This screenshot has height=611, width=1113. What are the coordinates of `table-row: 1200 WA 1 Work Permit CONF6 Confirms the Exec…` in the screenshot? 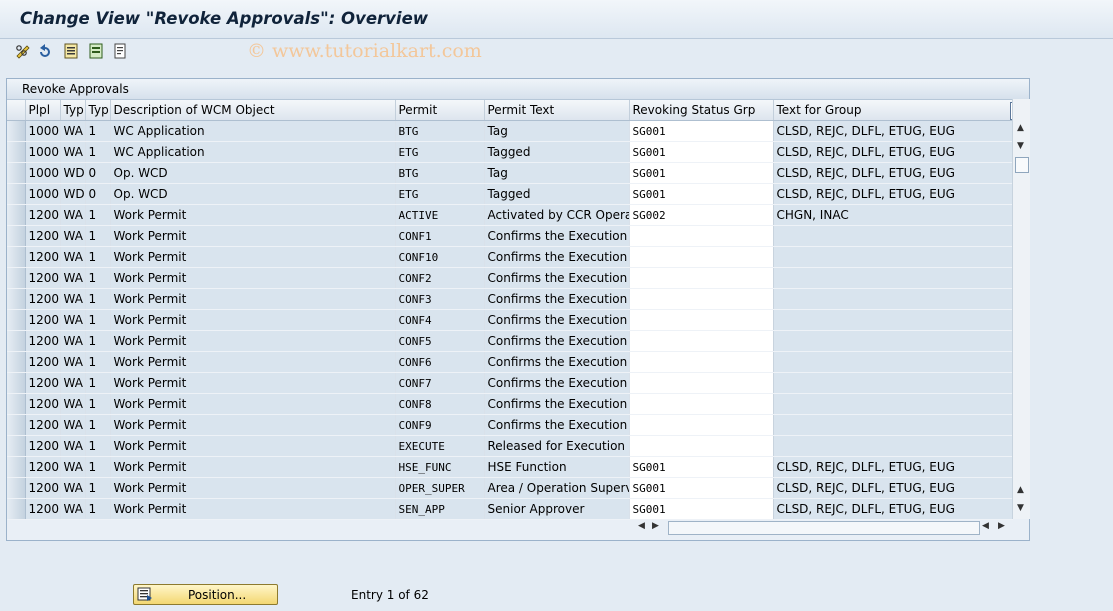 It's located at (510, 362).